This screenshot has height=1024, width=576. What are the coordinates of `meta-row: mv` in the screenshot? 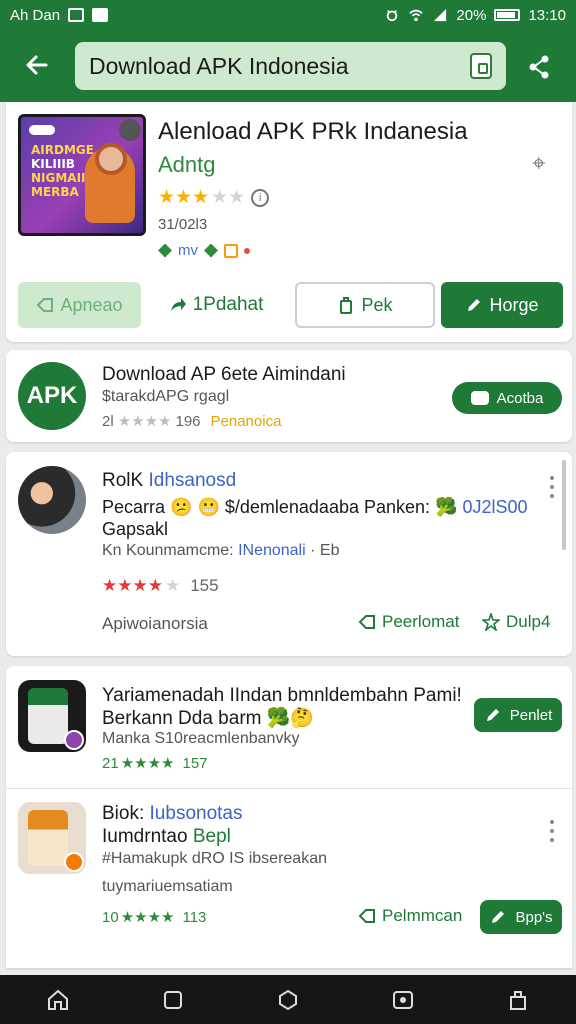 It's located at (204, 250).